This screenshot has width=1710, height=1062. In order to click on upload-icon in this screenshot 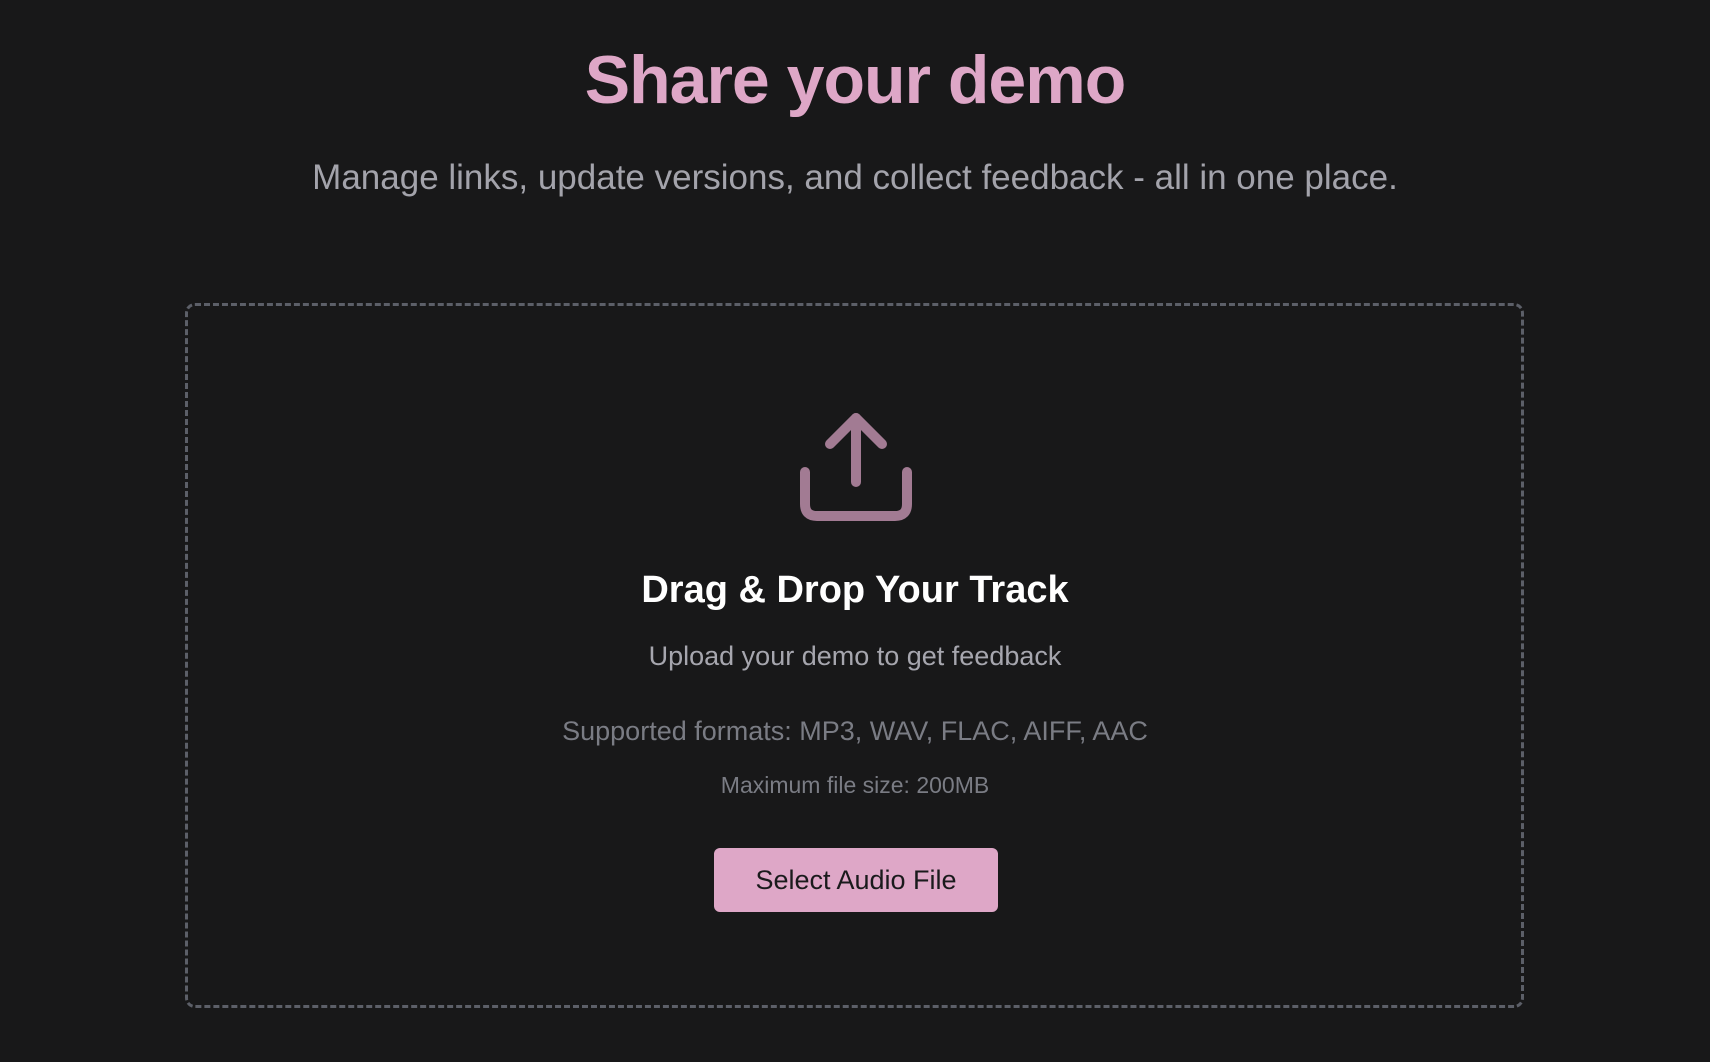, I will do `click(856, 467)`.